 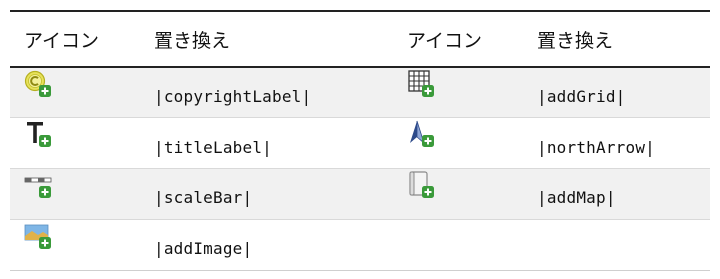 I want to click on replacement-text: |addImage|, so click(x=203, y=249).